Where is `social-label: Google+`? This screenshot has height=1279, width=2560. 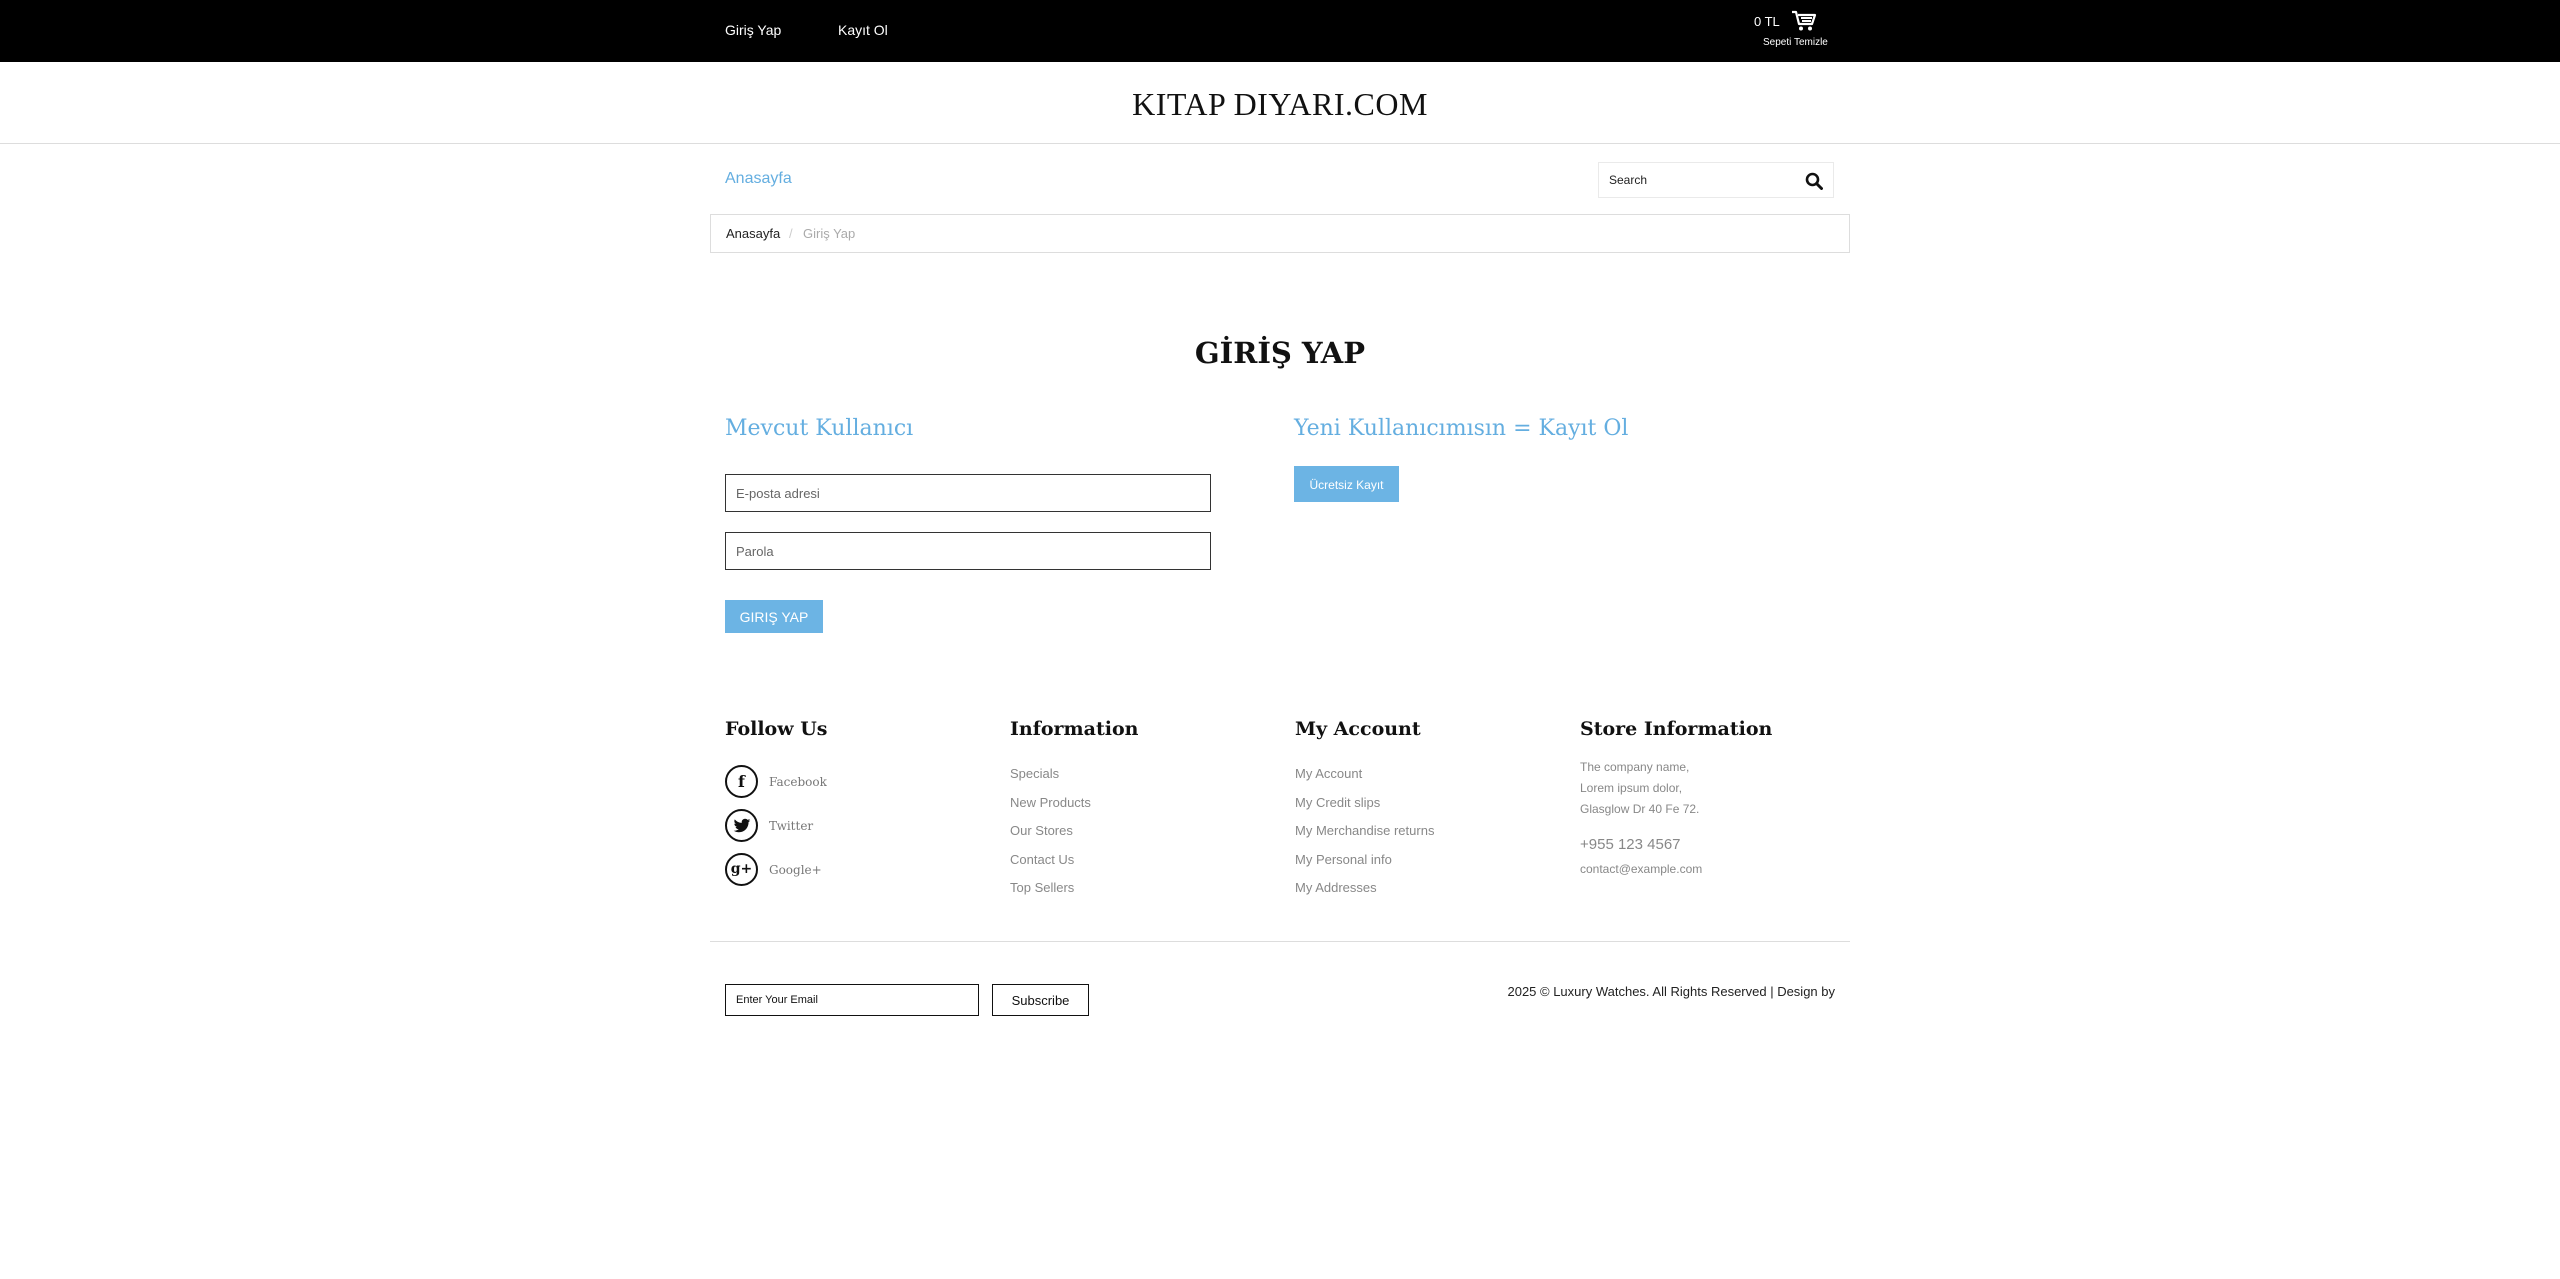 social-label: Google+ is located at coordinates (795, 870).